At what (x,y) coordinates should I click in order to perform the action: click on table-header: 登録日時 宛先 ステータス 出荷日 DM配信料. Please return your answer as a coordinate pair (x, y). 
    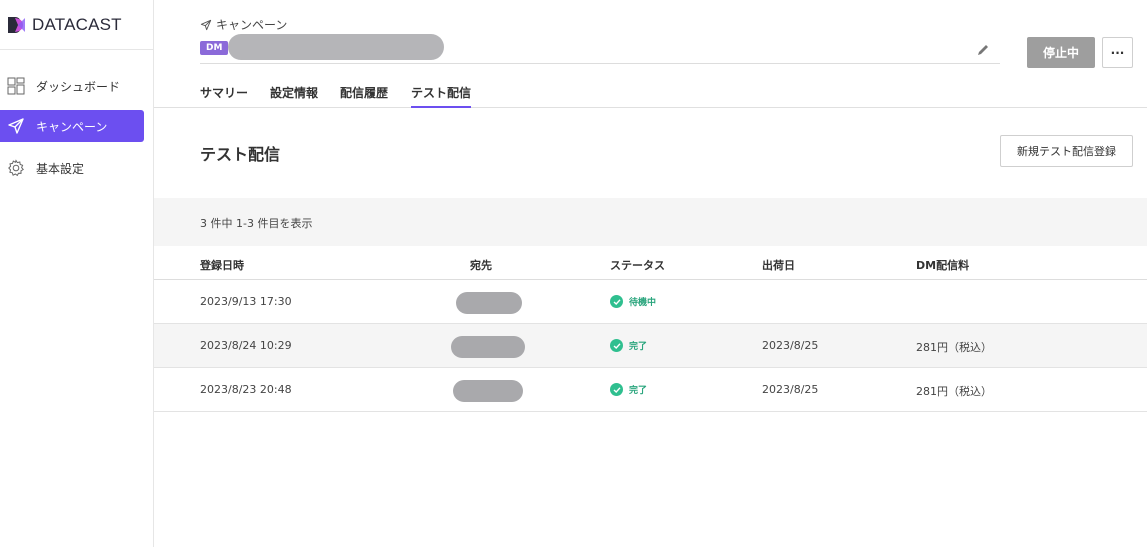
    Looking at the image, I should click on (650, 263).